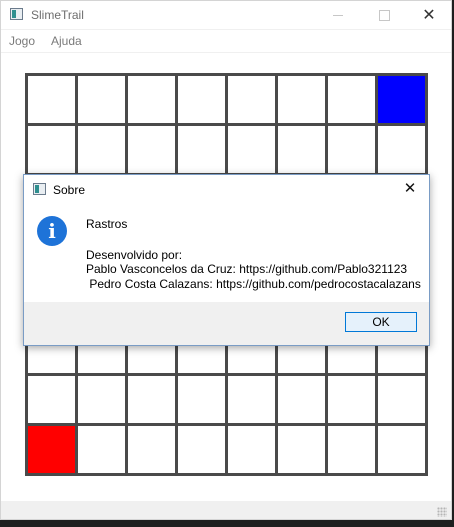 This screenshot has height=527, width=454. What do you see at coordinates (226, 15) in the screenshot?
I see `title-bar: SlimeTrail ✕` at bounding box center [226, 15].